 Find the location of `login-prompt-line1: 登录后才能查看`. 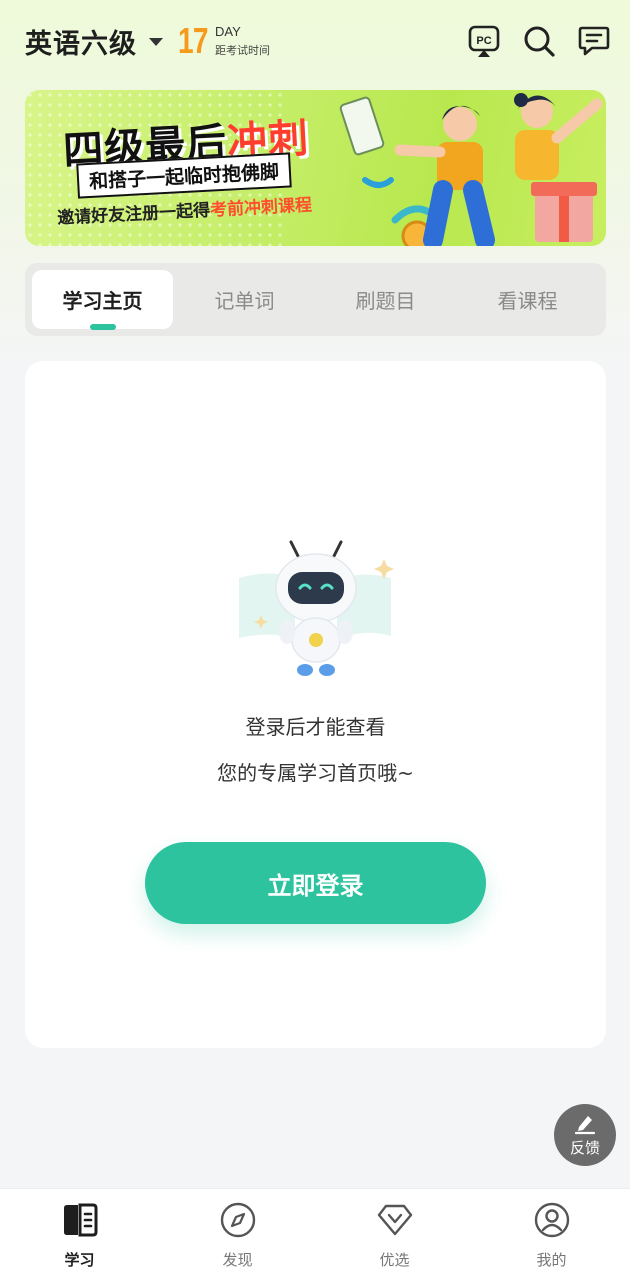

login-prompt-line1: 登录后才能查看 is located at coordinates (315, 727).